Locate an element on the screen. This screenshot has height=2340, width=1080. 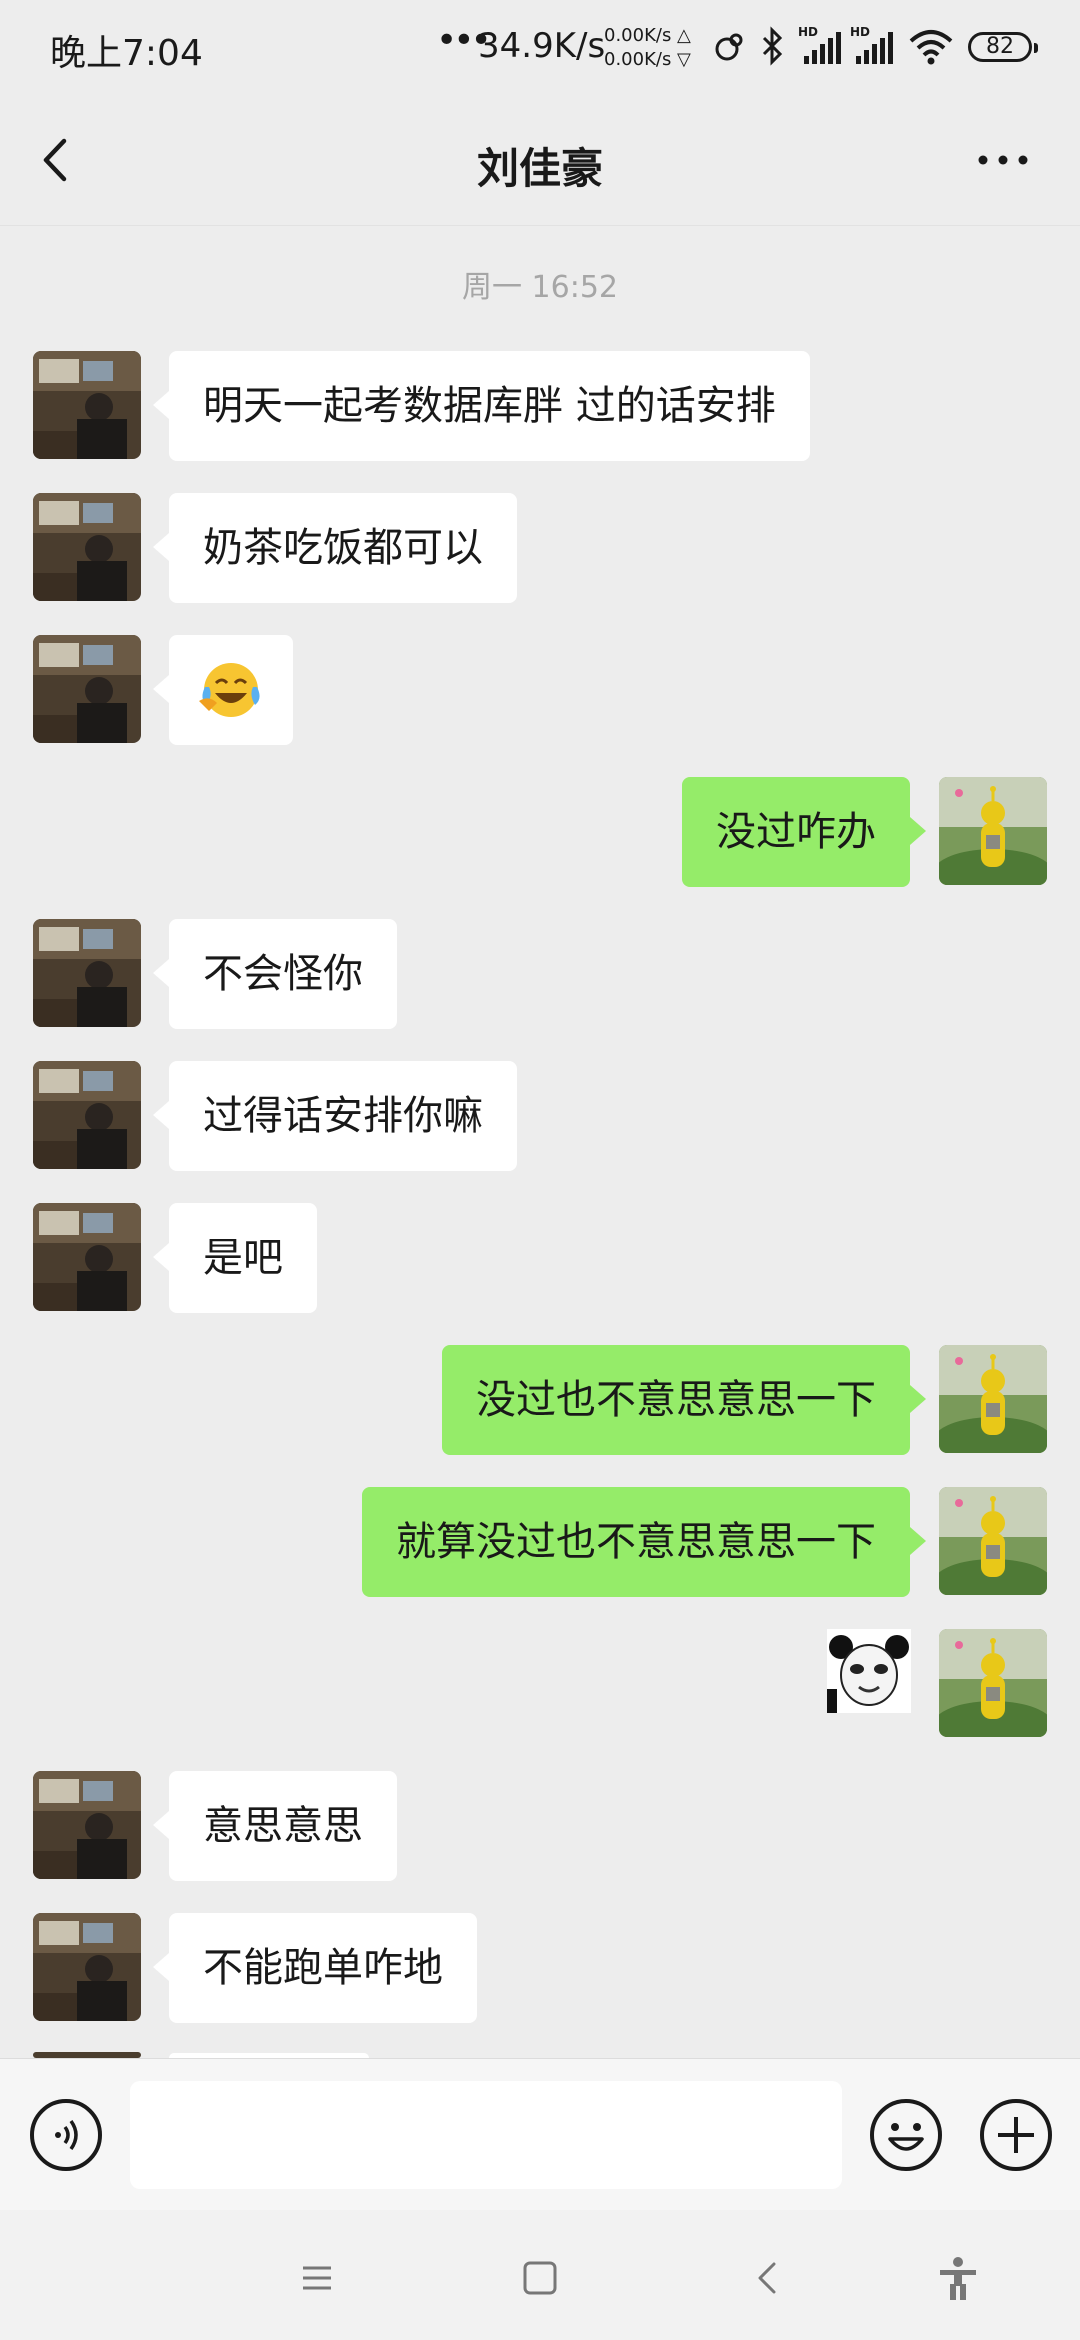
chat-header: 刘佳豪 is located at coordinates (540, 160).